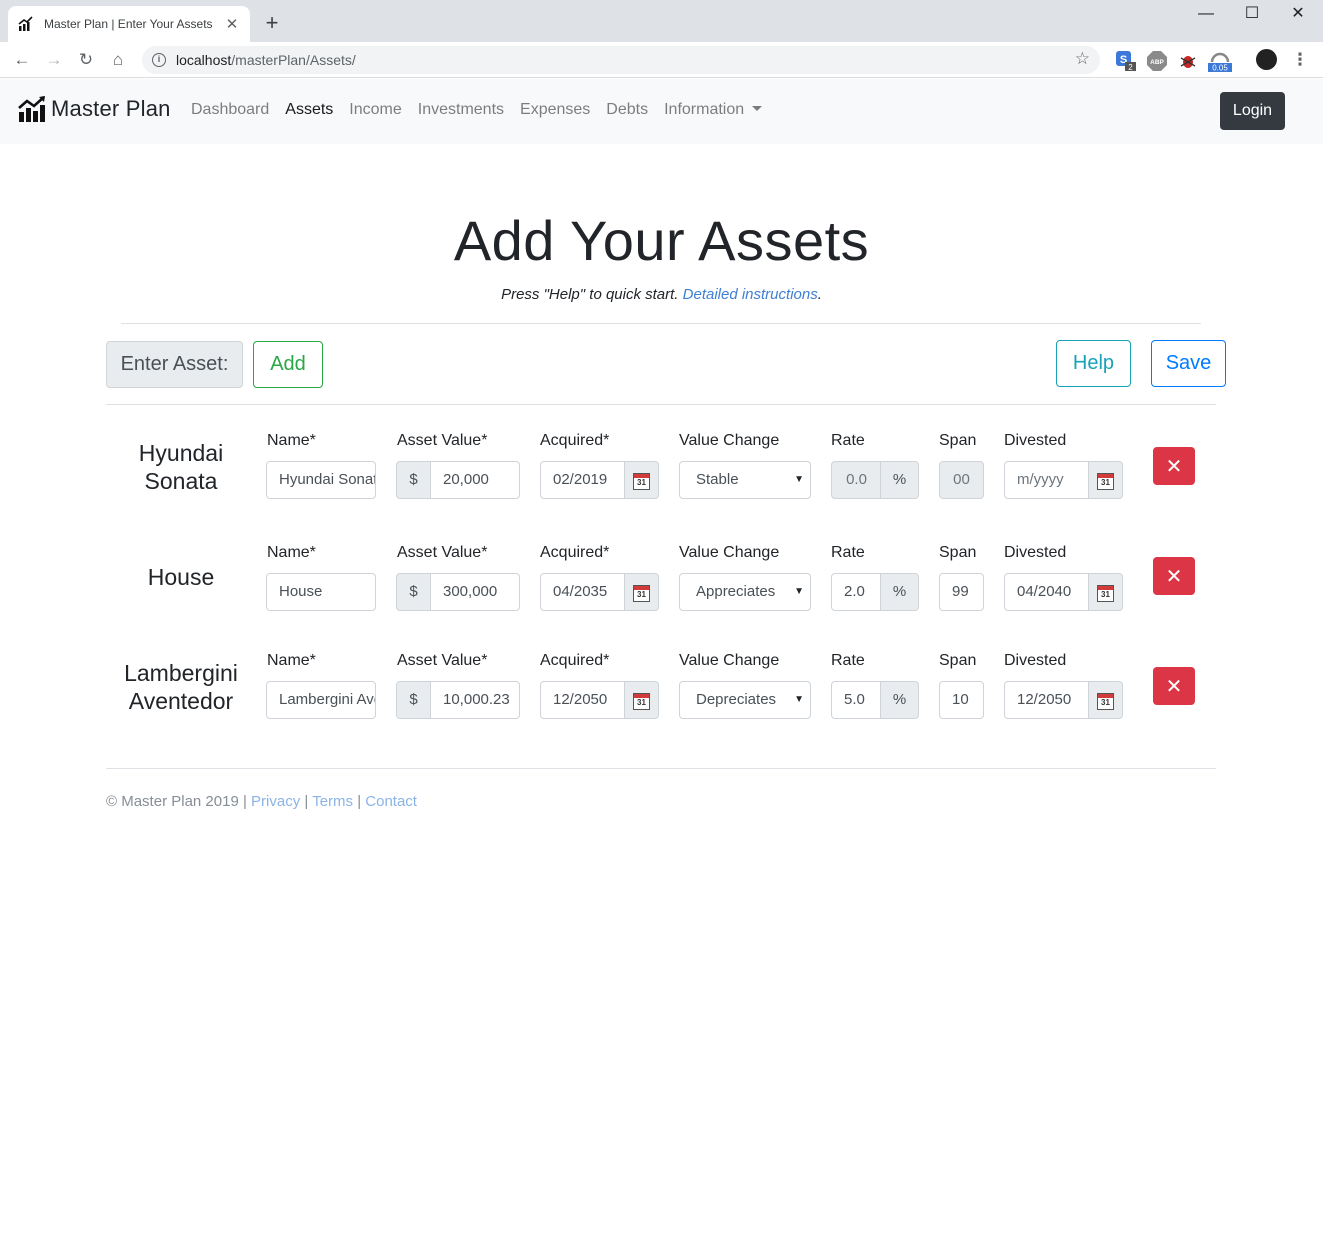 This screenshot has height=1240, width=1323. I want to click on acquired-input: 02/2019, so click(583, 480).